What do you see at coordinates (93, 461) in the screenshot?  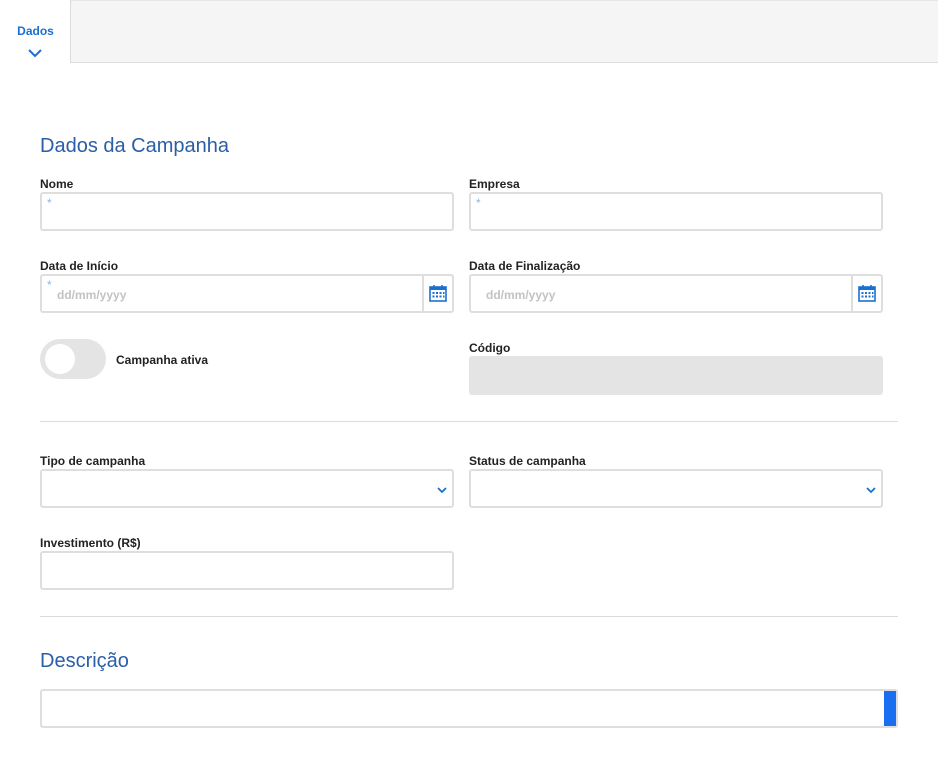 I see `tipo-campanha-label: Tipo de campanha` at bounding box center [93, 461].